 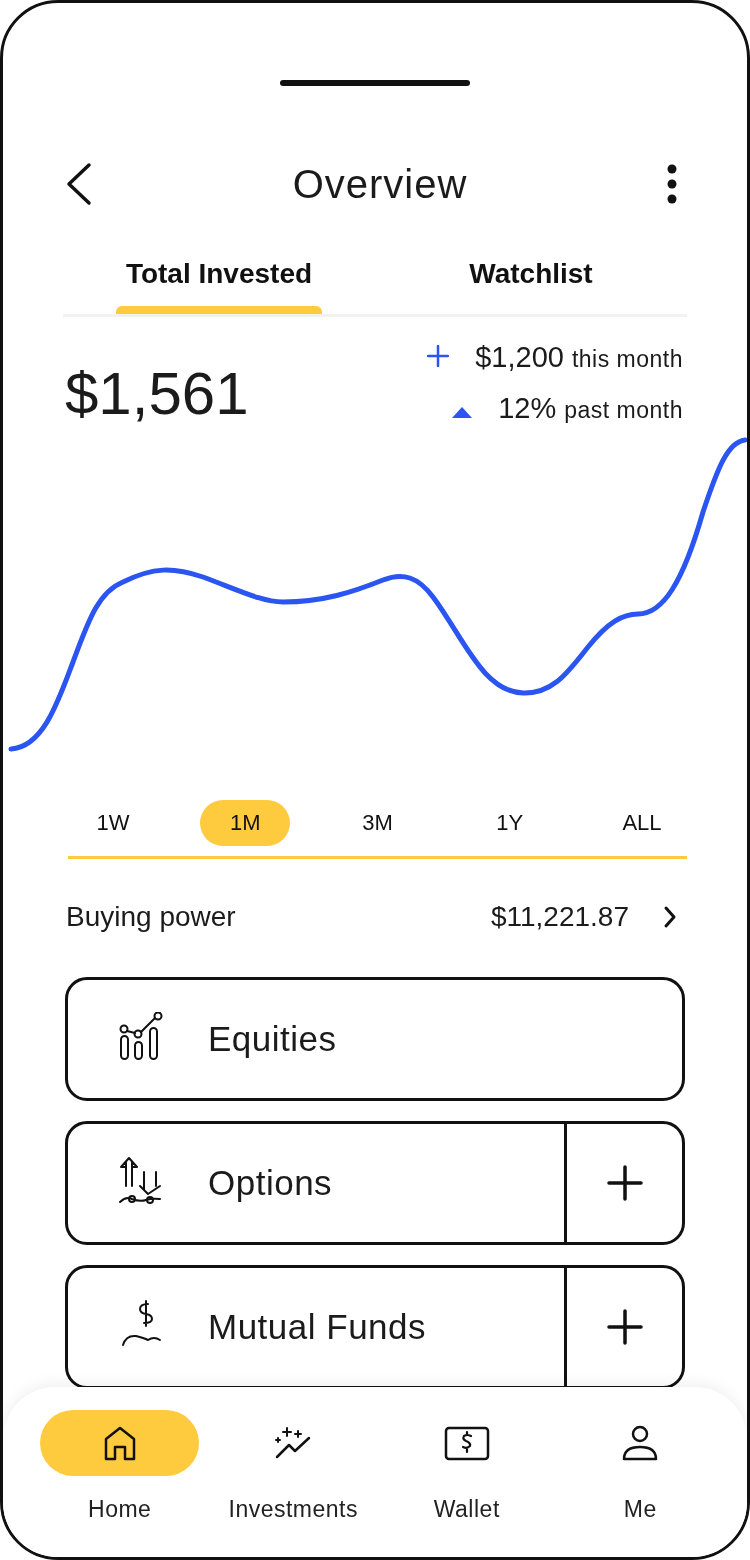 I want to click on stat-label: this month, so click(x=627, y=359).